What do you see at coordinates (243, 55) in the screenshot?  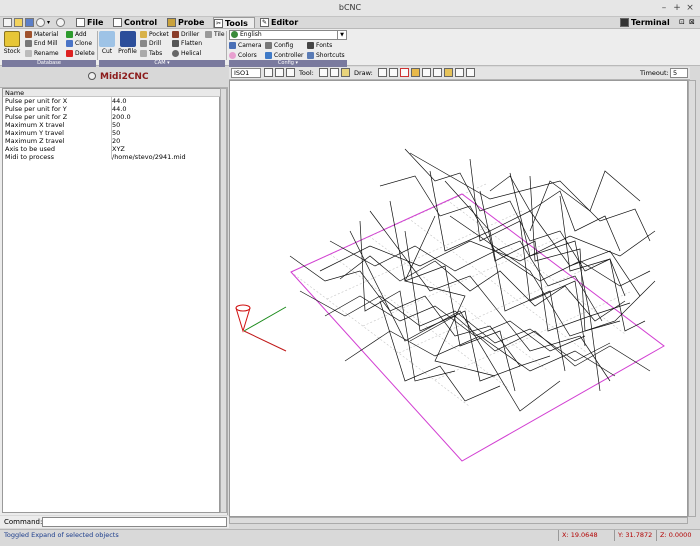 I see `colors-button: Colors` at bounding box center [243, 55].